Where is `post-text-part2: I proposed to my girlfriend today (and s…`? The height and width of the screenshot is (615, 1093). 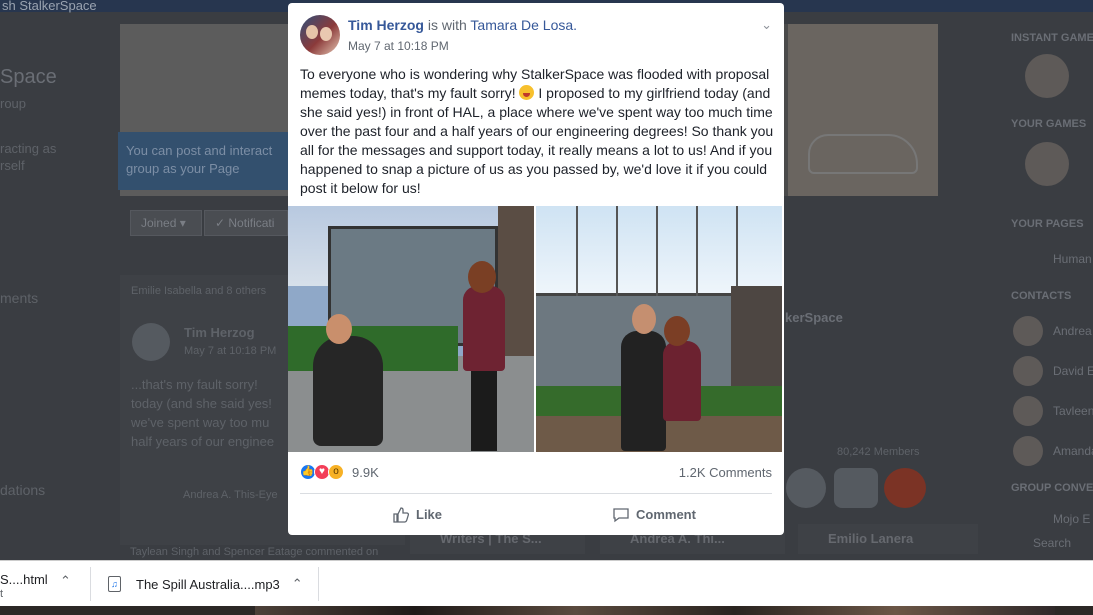
post-text-part2: I proposed to my girlfriend today (and s… is located at coordinates (537, 140).